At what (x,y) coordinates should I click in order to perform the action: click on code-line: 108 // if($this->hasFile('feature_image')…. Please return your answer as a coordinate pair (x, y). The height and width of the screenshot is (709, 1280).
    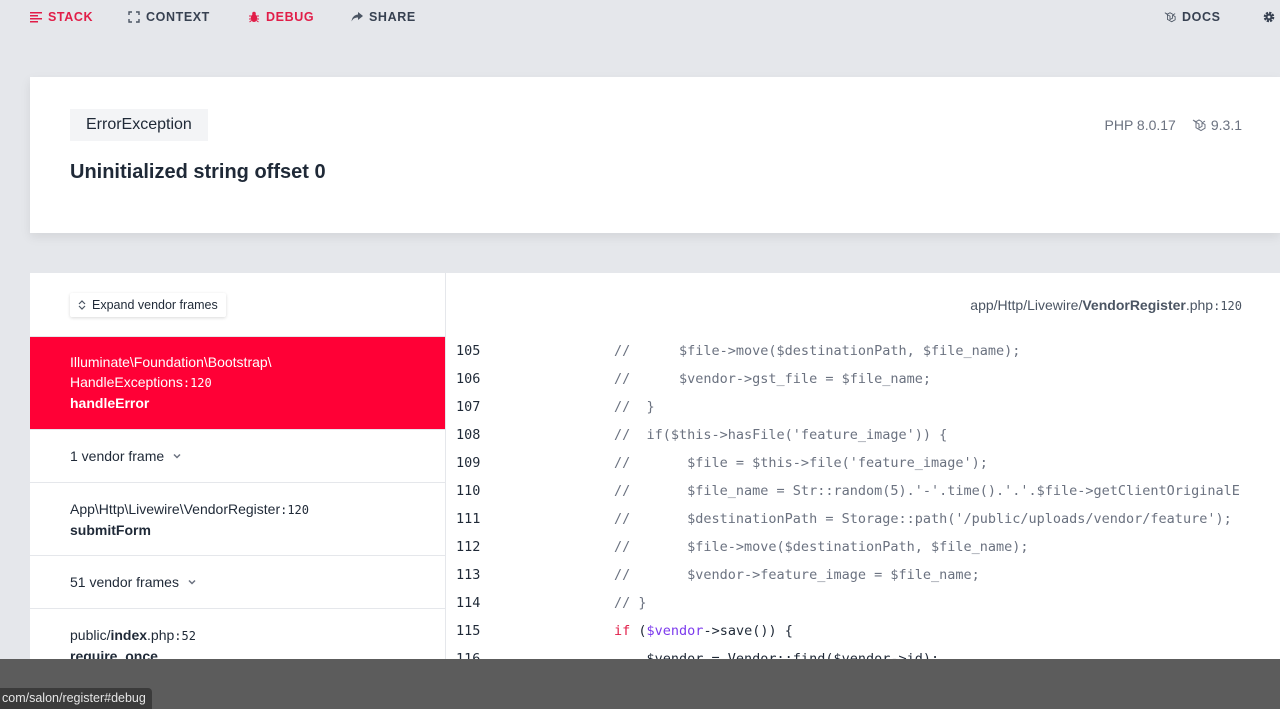
    Looking at the image, I should click on (863, 435).